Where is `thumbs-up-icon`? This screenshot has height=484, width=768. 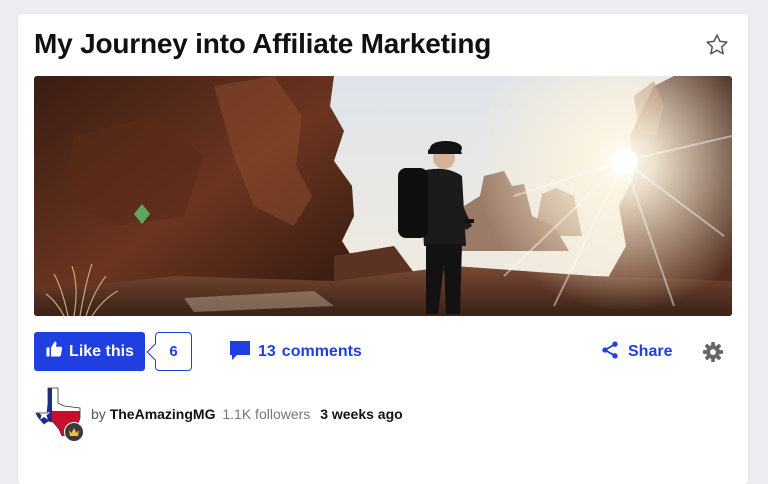 thumbs-up-icon is located at coordinates (54, 351).